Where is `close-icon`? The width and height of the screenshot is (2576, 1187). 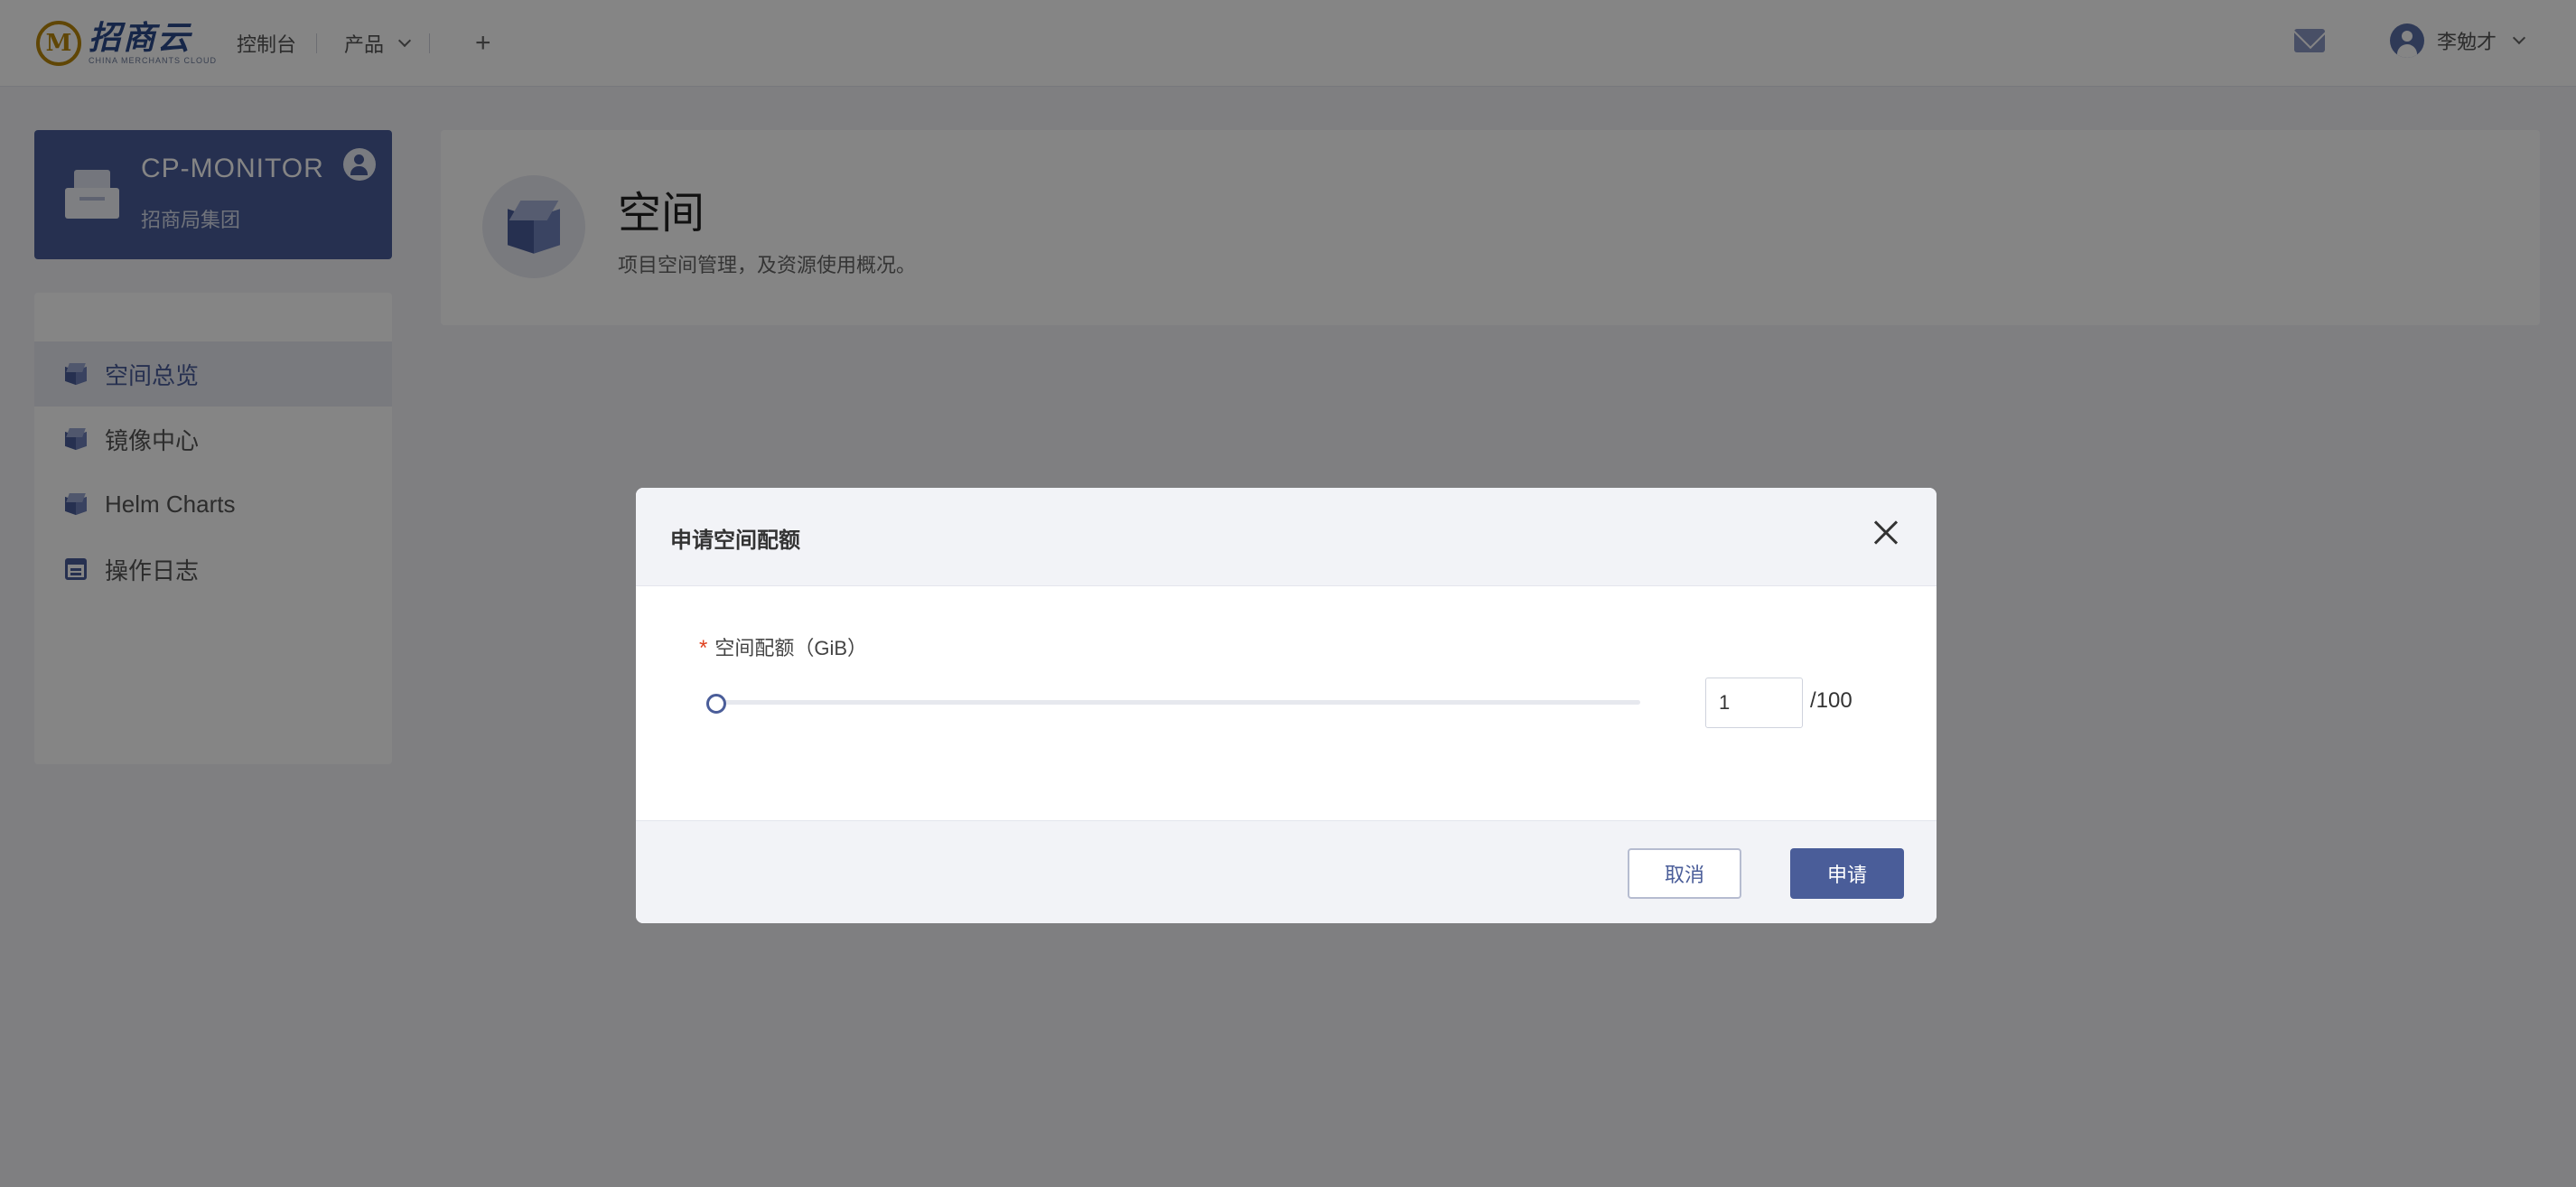 close-icon is located at coordinates (1886, 533).